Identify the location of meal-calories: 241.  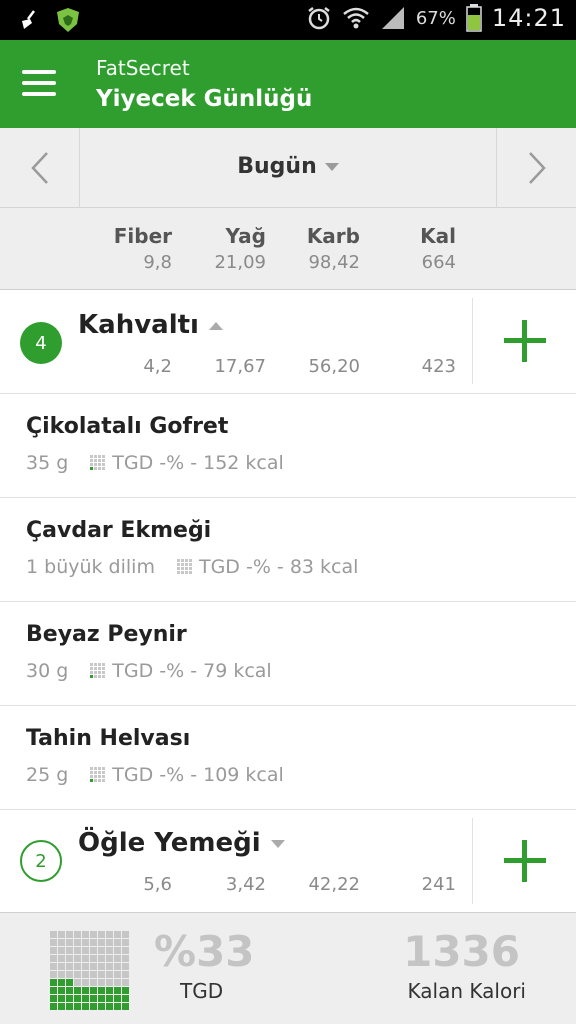
(438, 884).